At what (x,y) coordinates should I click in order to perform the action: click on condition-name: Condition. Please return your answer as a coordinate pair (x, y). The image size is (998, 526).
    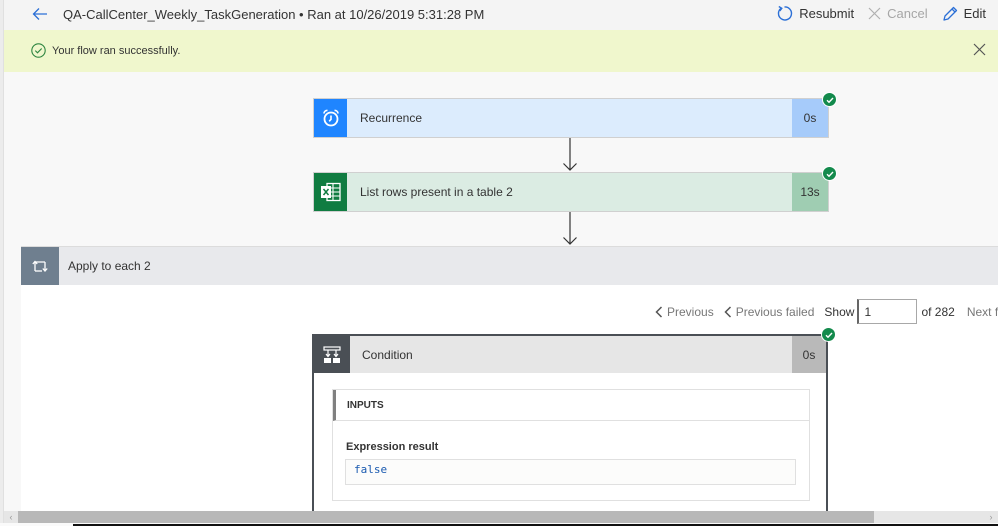
    Looking at the image, I should click on (387, 354).